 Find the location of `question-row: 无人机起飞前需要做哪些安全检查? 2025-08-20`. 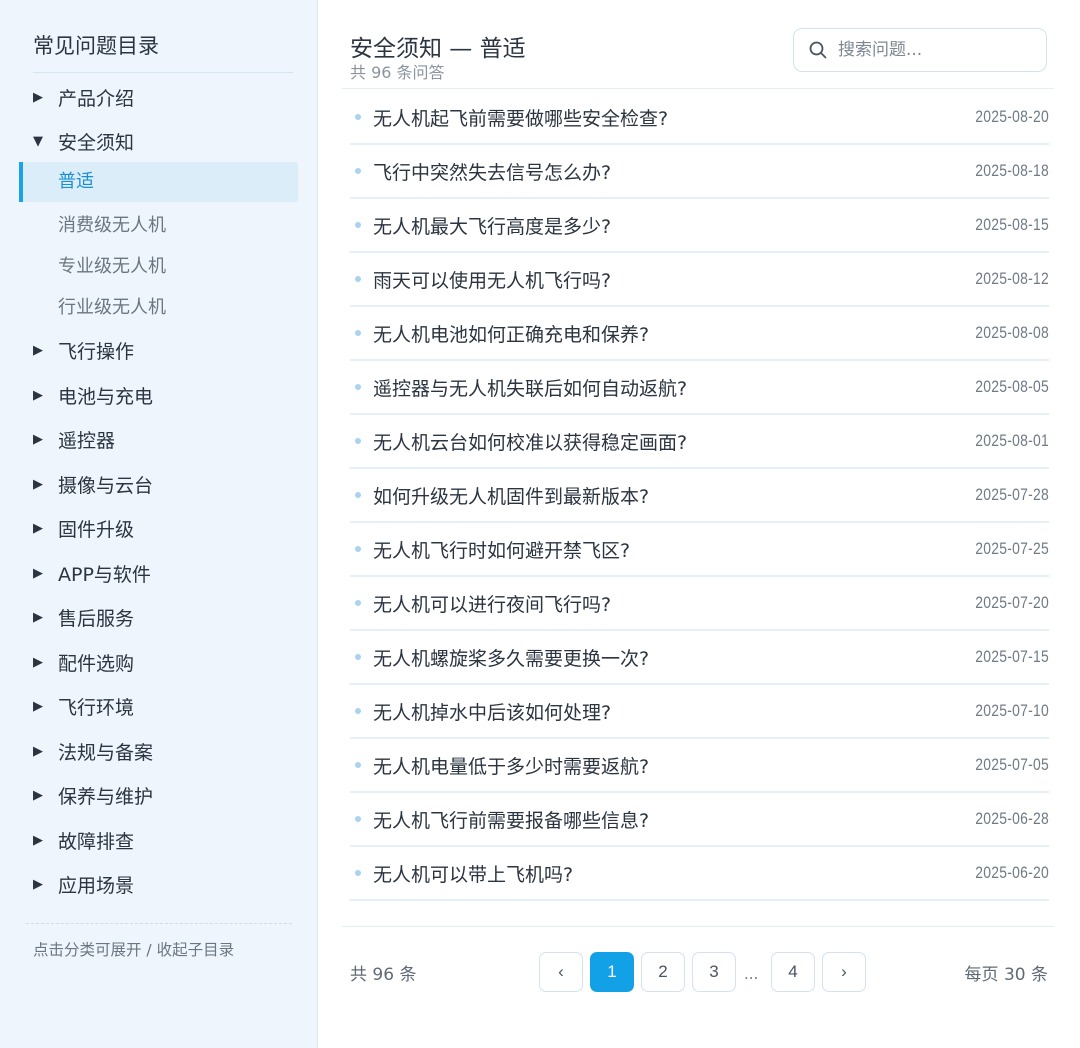

question-row: 无人机起飞前需要做哪些安全检查? 2025-08-20 is located at coordinates (699, 118).